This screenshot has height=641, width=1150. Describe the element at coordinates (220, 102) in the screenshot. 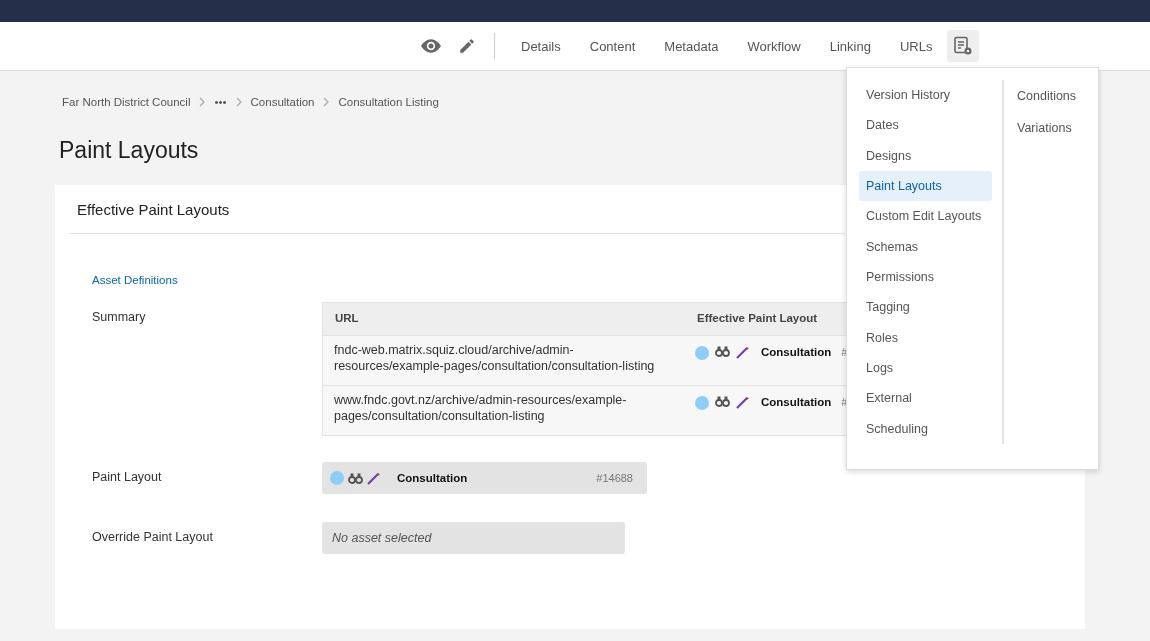

I see `breadcrumb-link: •••` at that location.